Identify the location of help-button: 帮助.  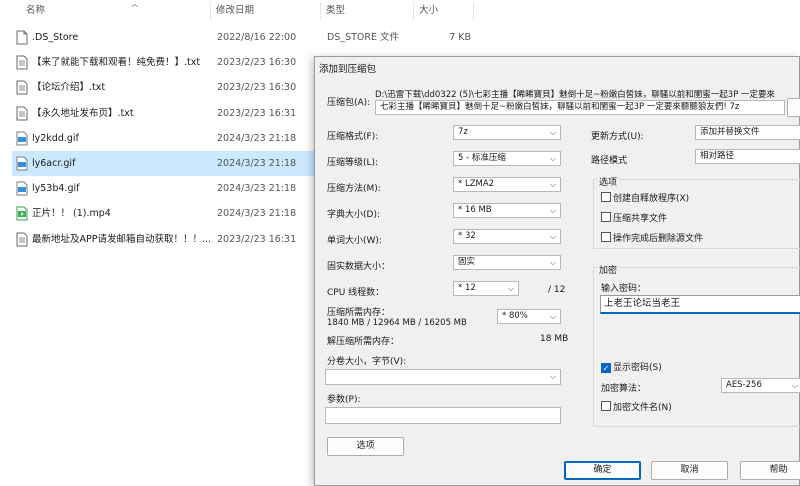
(770, 470).